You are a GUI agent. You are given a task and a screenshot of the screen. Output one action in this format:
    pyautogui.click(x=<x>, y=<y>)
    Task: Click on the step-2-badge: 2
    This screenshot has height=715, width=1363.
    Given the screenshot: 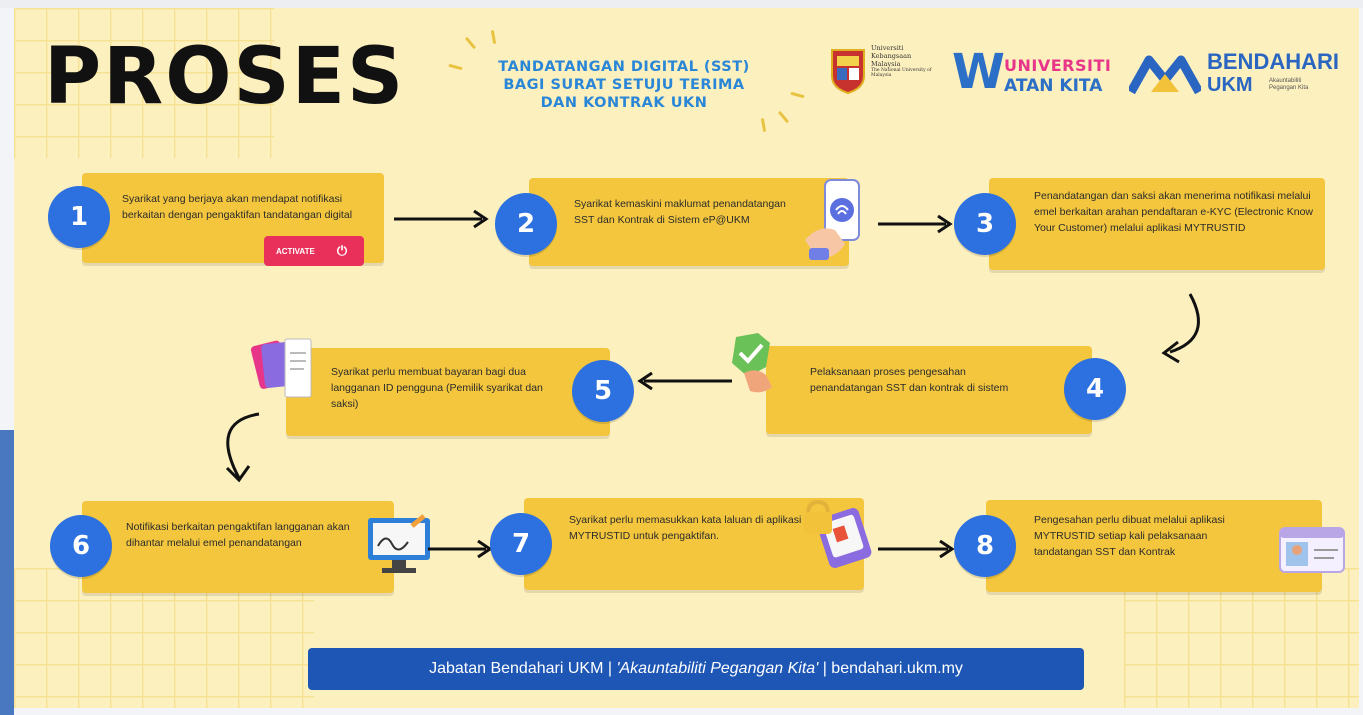 What is the action you would take?
    pyautogui.click(x=526, y=224)
    